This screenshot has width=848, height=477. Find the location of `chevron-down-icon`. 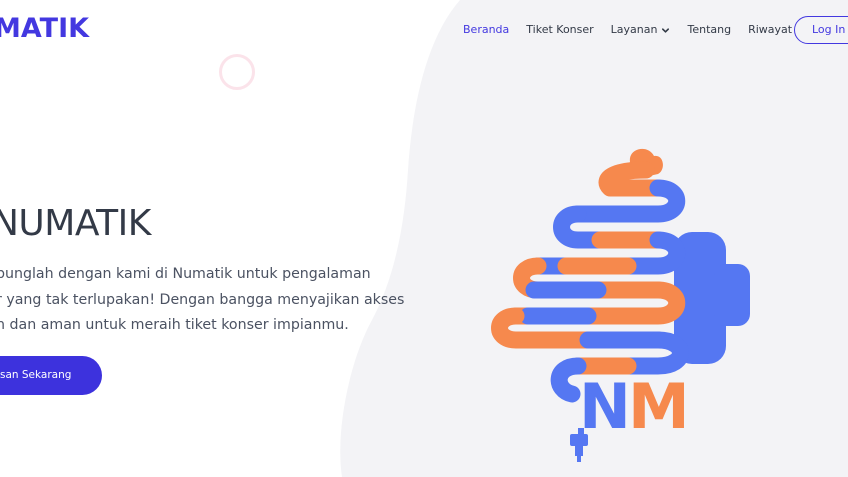

chevron-down-icon is located at coordinates (666, 30).